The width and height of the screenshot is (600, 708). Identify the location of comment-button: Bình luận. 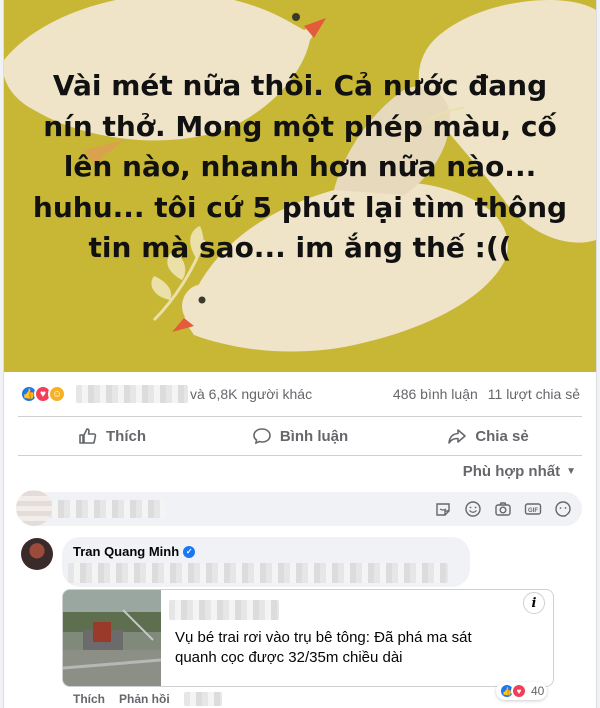
(300, 436).